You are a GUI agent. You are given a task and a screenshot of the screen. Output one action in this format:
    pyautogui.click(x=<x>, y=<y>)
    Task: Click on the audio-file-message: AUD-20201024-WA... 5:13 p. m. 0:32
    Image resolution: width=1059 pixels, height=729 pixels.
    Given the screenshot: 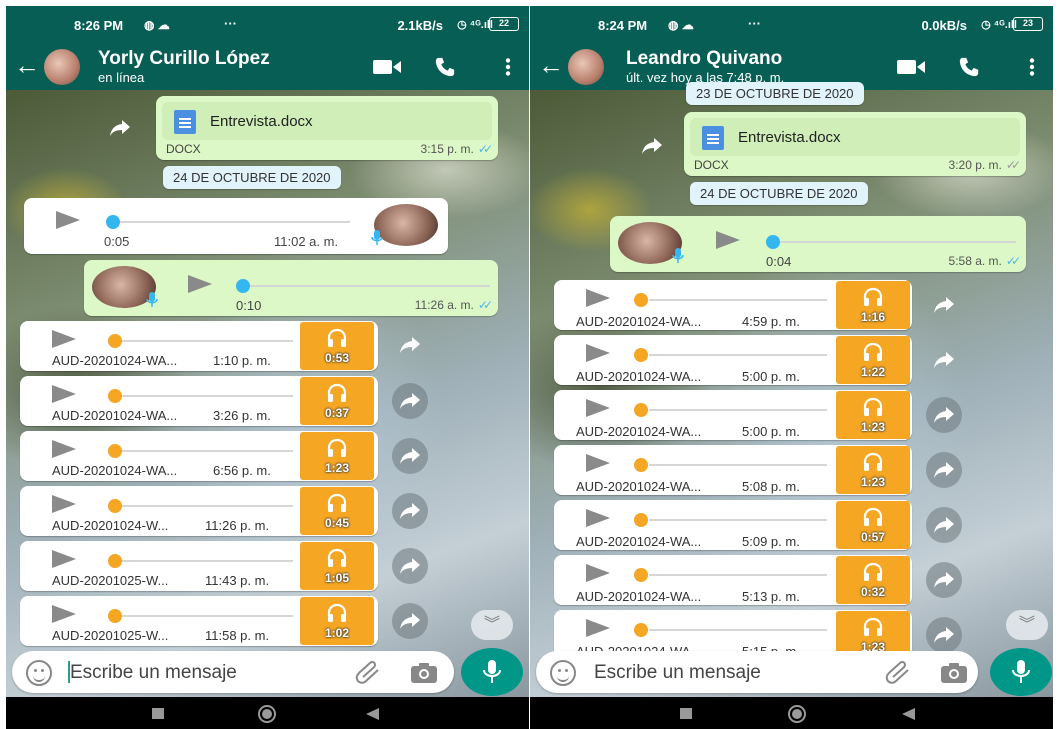 What is the action you would take?
    pyautogui.click(x=733, y=580)
    